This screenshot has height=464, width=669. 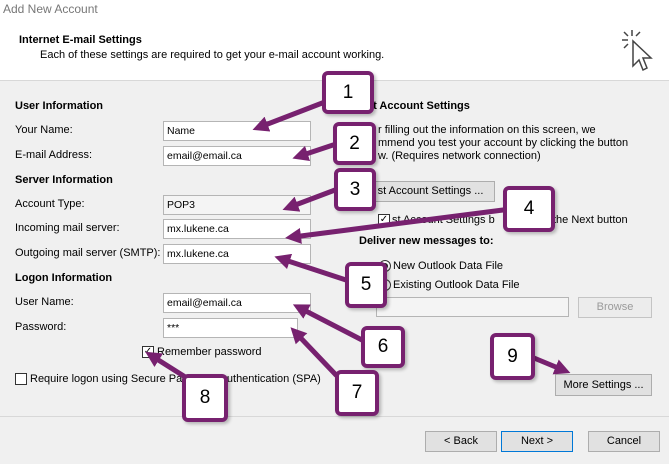 I want to click on browse-button: Browse, so click(x=615, y=307).